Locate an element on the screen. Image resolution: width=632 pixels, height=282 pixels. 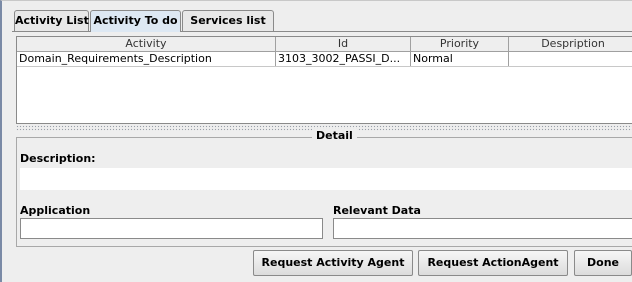
relevant-data-label: Relevant Data is located at coordinates (377, 210).